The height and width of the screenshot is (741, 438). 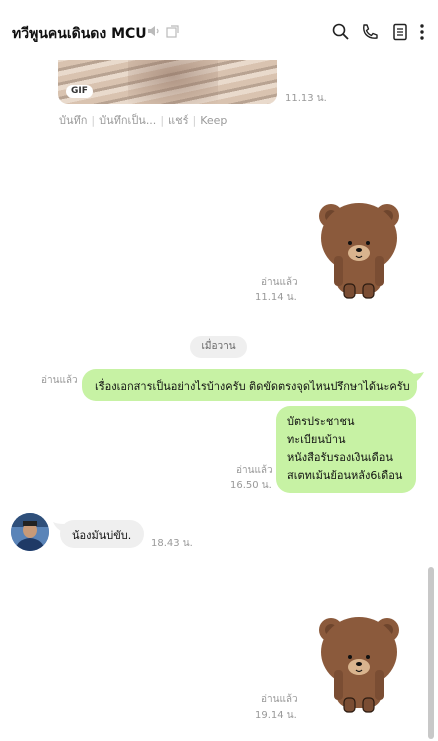 I want to click on sticker2-time: 19.14 น., so click(x=276, y=715).